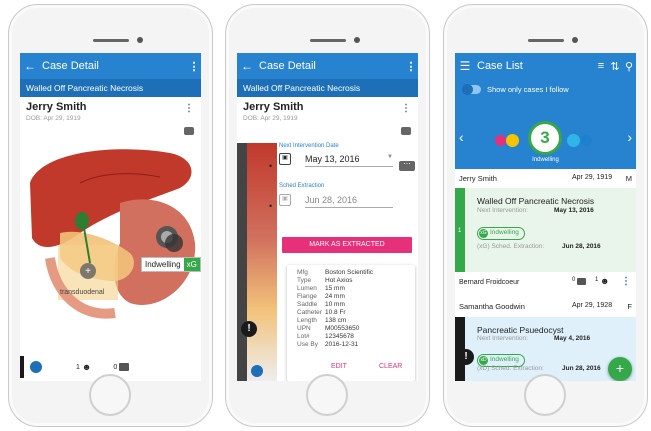  Describe the element at coordinates (390, 157) in the screenshot. I see `dropdown-arrow-icon: ▼` at that location.